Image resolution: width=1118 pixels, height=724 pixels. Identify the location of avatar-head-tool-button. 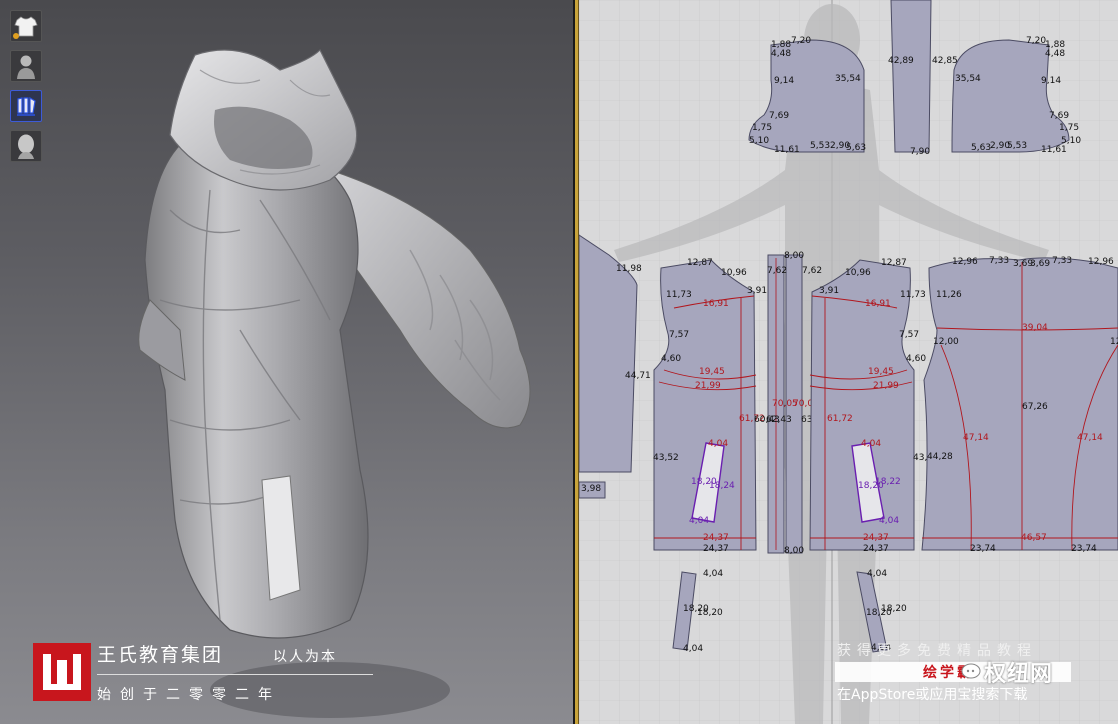
(26, 146).